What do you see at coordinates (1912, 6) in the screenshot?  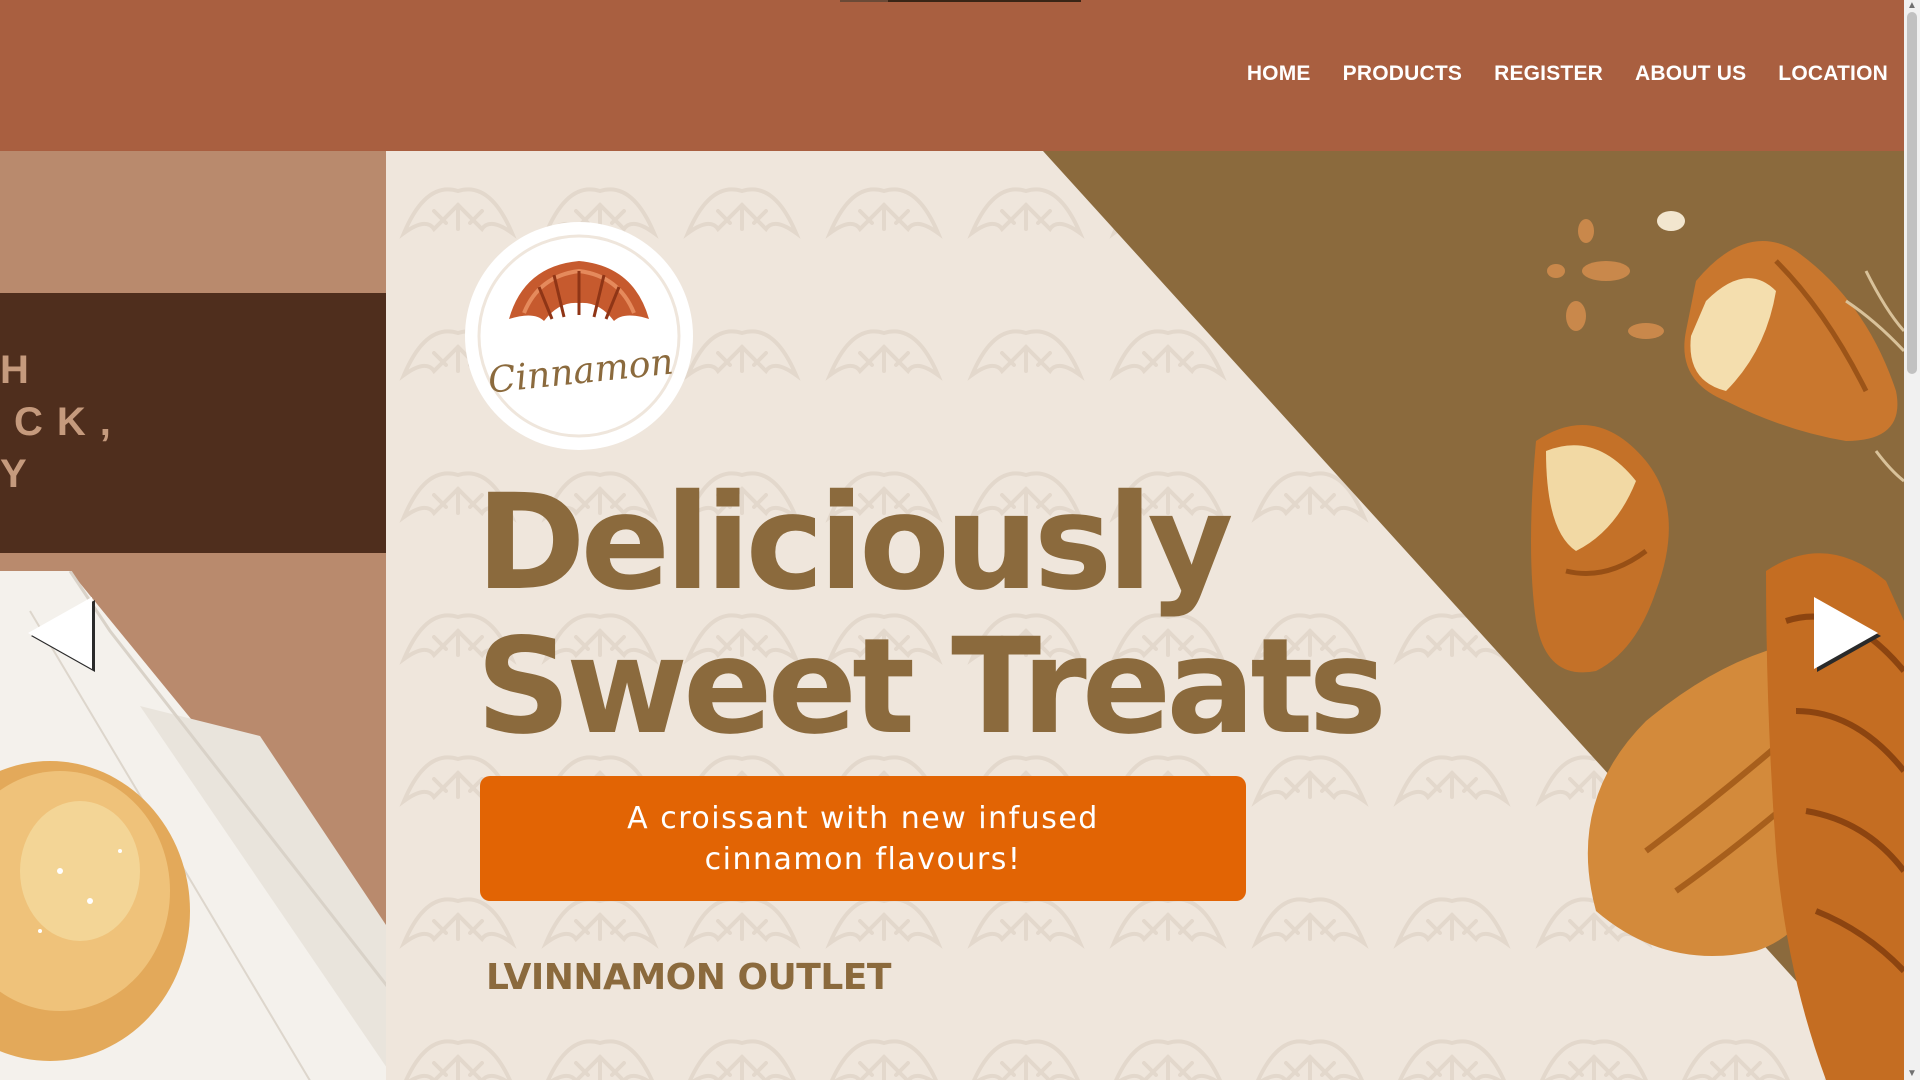 I see `scroll-up-icon: ▲` at bounding box center [1912, 6].